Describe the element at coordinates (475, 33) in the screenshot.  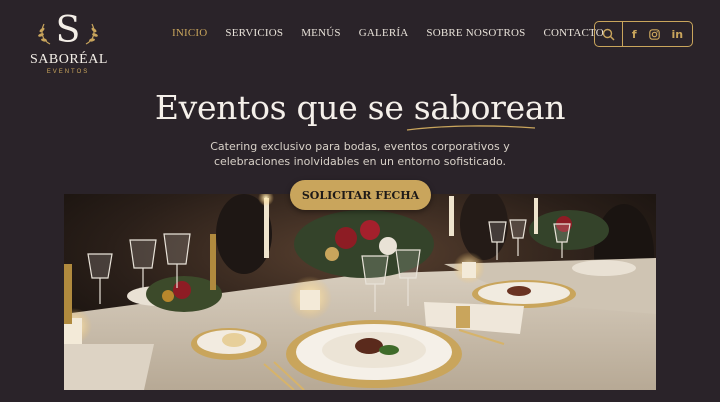
I see `nav-item-sobre-nosotros: SOBRE NOSOTROS` at that location.